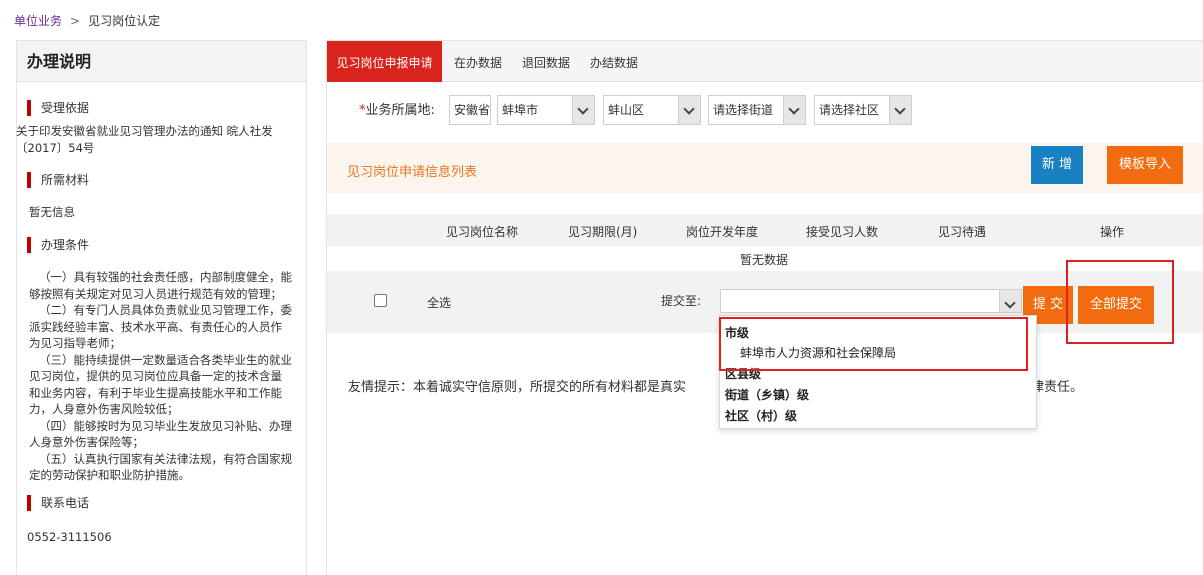 This screenshot has width=1203, height=575. What do you see at coordinates (546, 110) in the screenshot?
I see `city-select: 蚌埠市` at bounding box center [546, 110].